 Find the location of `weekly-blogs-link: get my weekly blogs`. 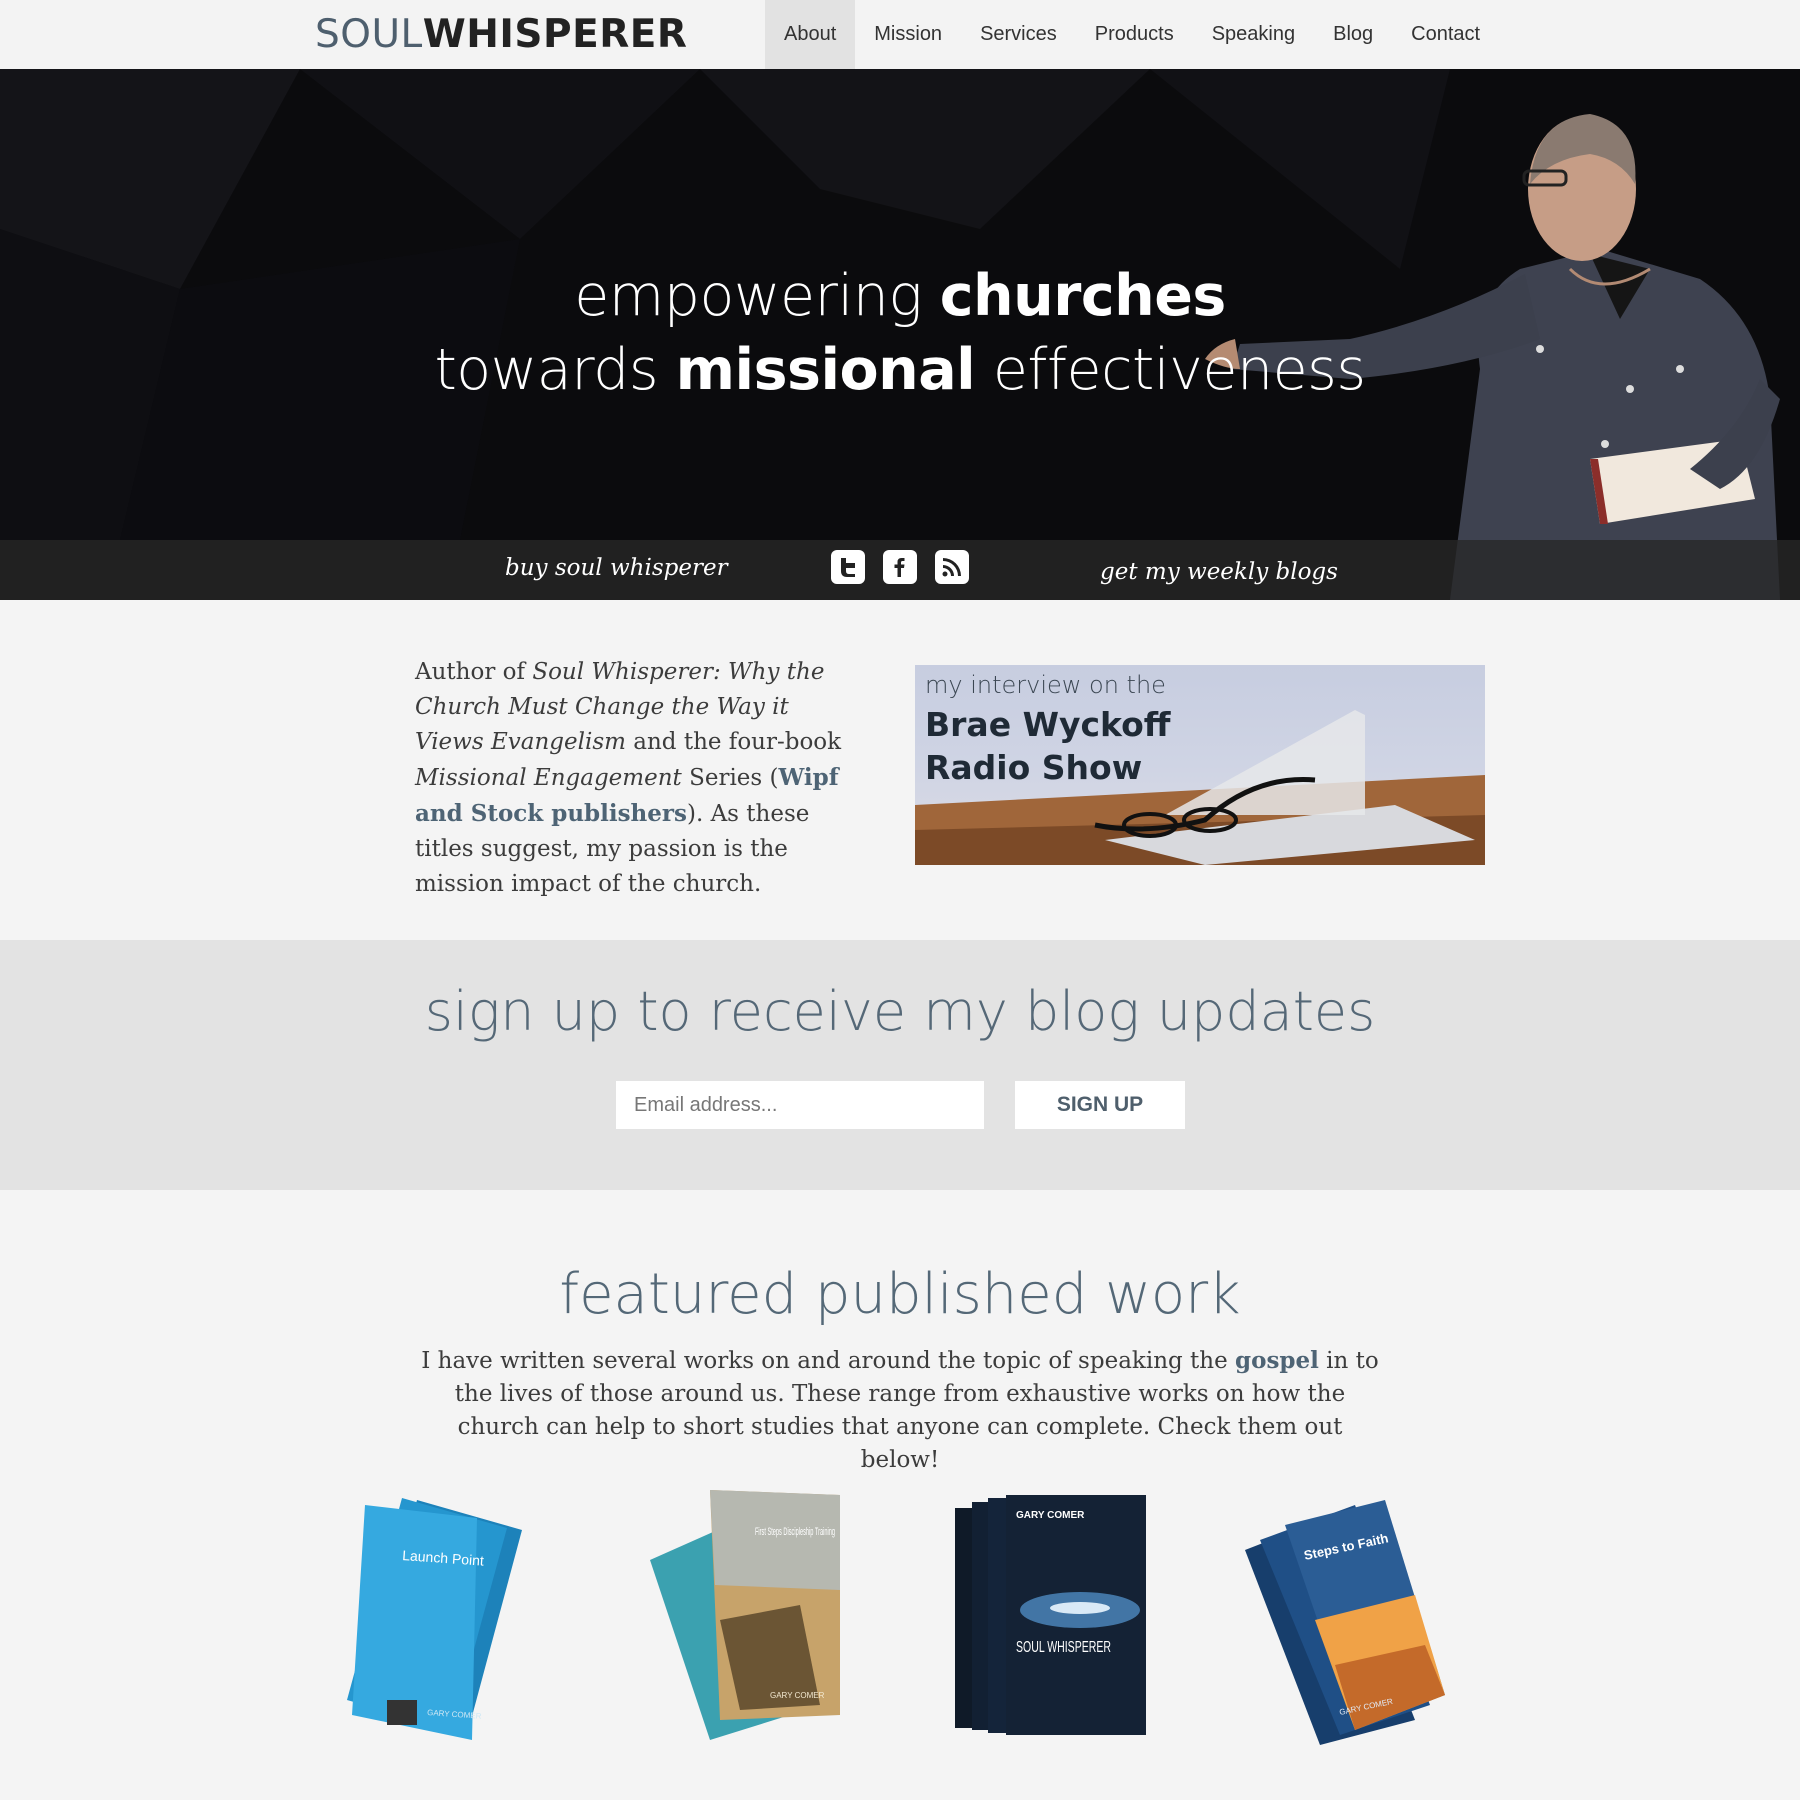

weekly-blogs-link: get my weekly blogs is located at coordinates (1219, 572).